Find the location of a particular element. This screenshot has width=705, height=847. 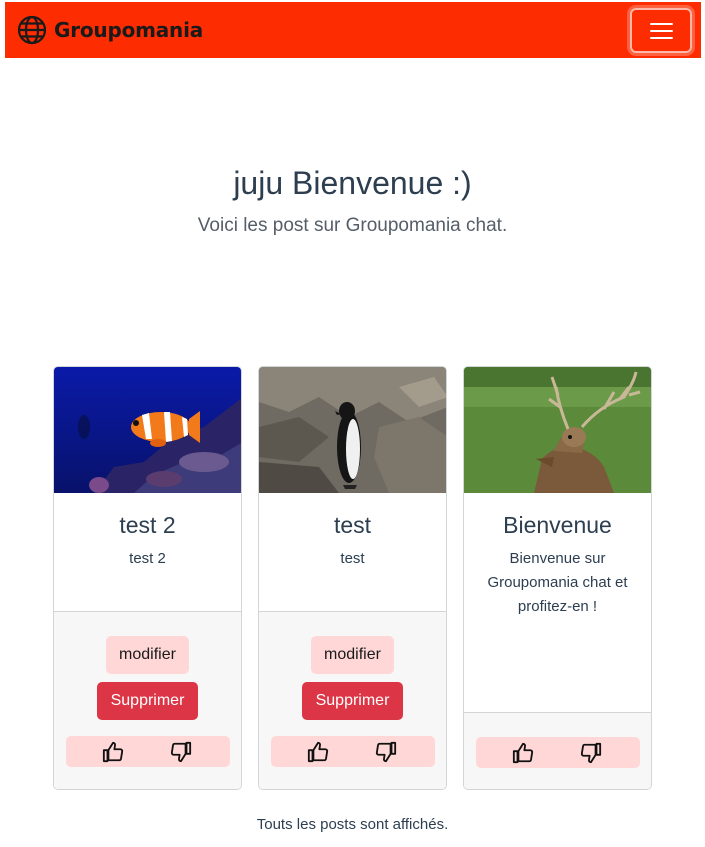

navbar: Groupomania is located at coordinates (353, 30).